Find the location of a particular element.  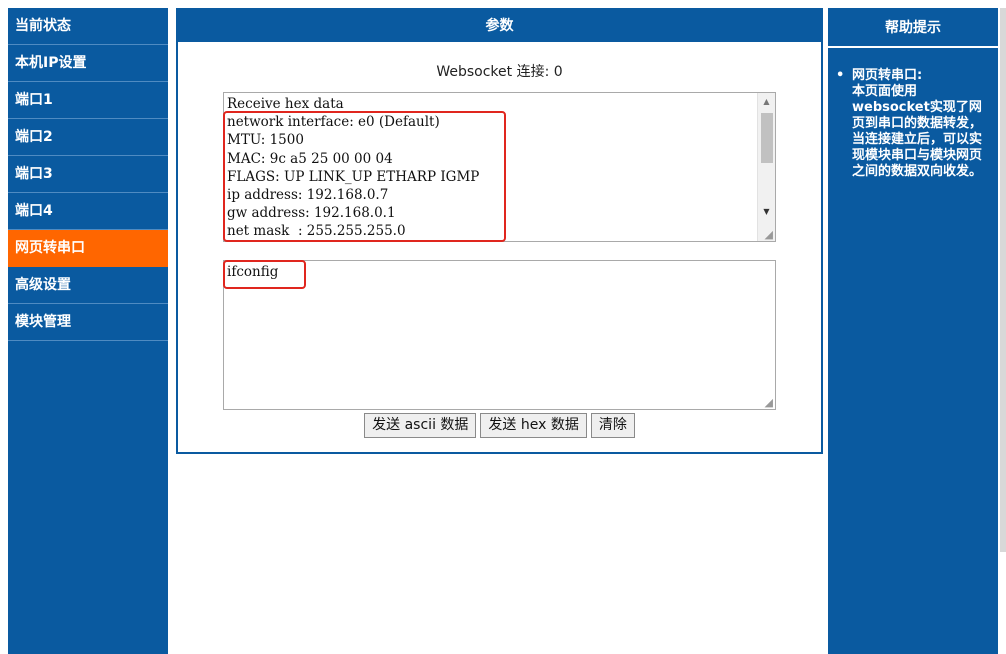

send-highlight-box is located at coordinates (264, 274).